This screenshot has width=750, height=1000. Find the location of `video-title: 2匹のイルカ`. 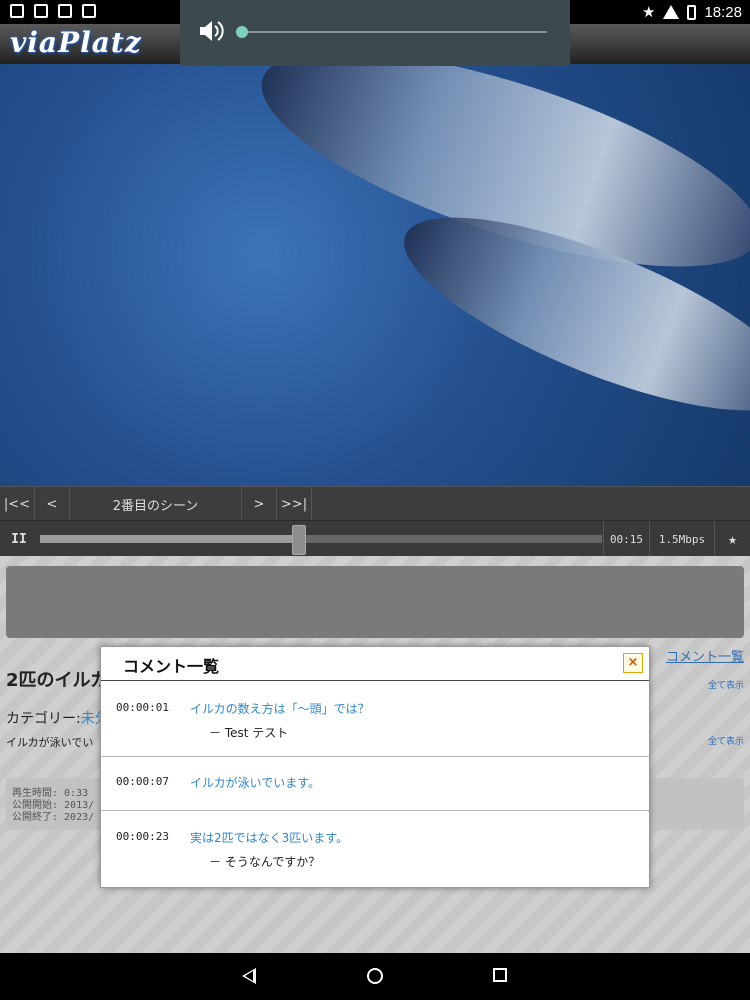

video-title: 2匹のイルカ is located at coordinates (57, 680).